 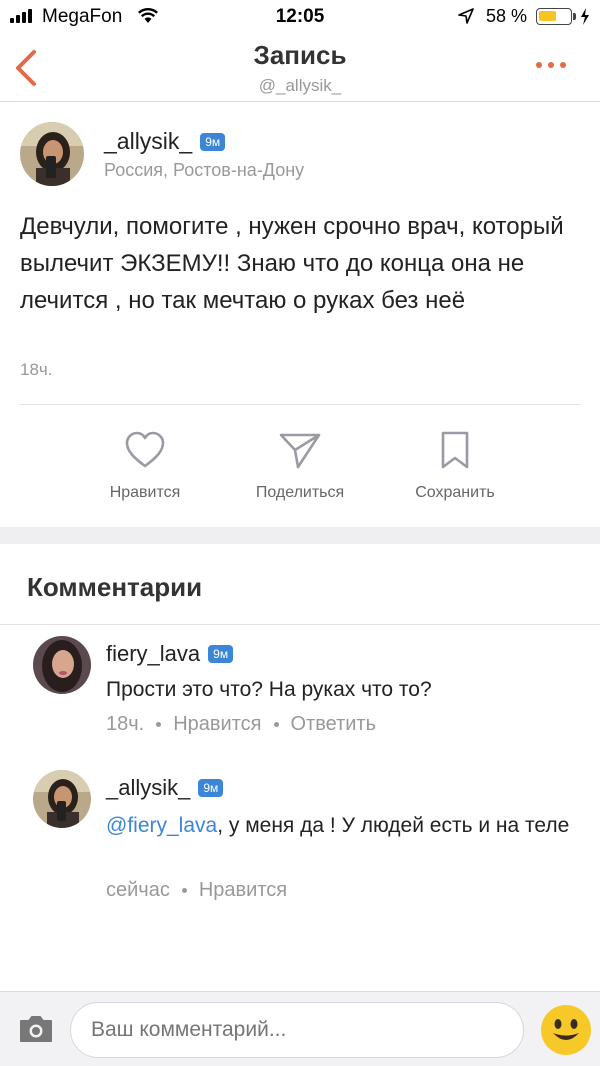 What do you see at coordinates (145, 449) in the screenshot?
I see `heart-icon` at bounding box center [145, 449].